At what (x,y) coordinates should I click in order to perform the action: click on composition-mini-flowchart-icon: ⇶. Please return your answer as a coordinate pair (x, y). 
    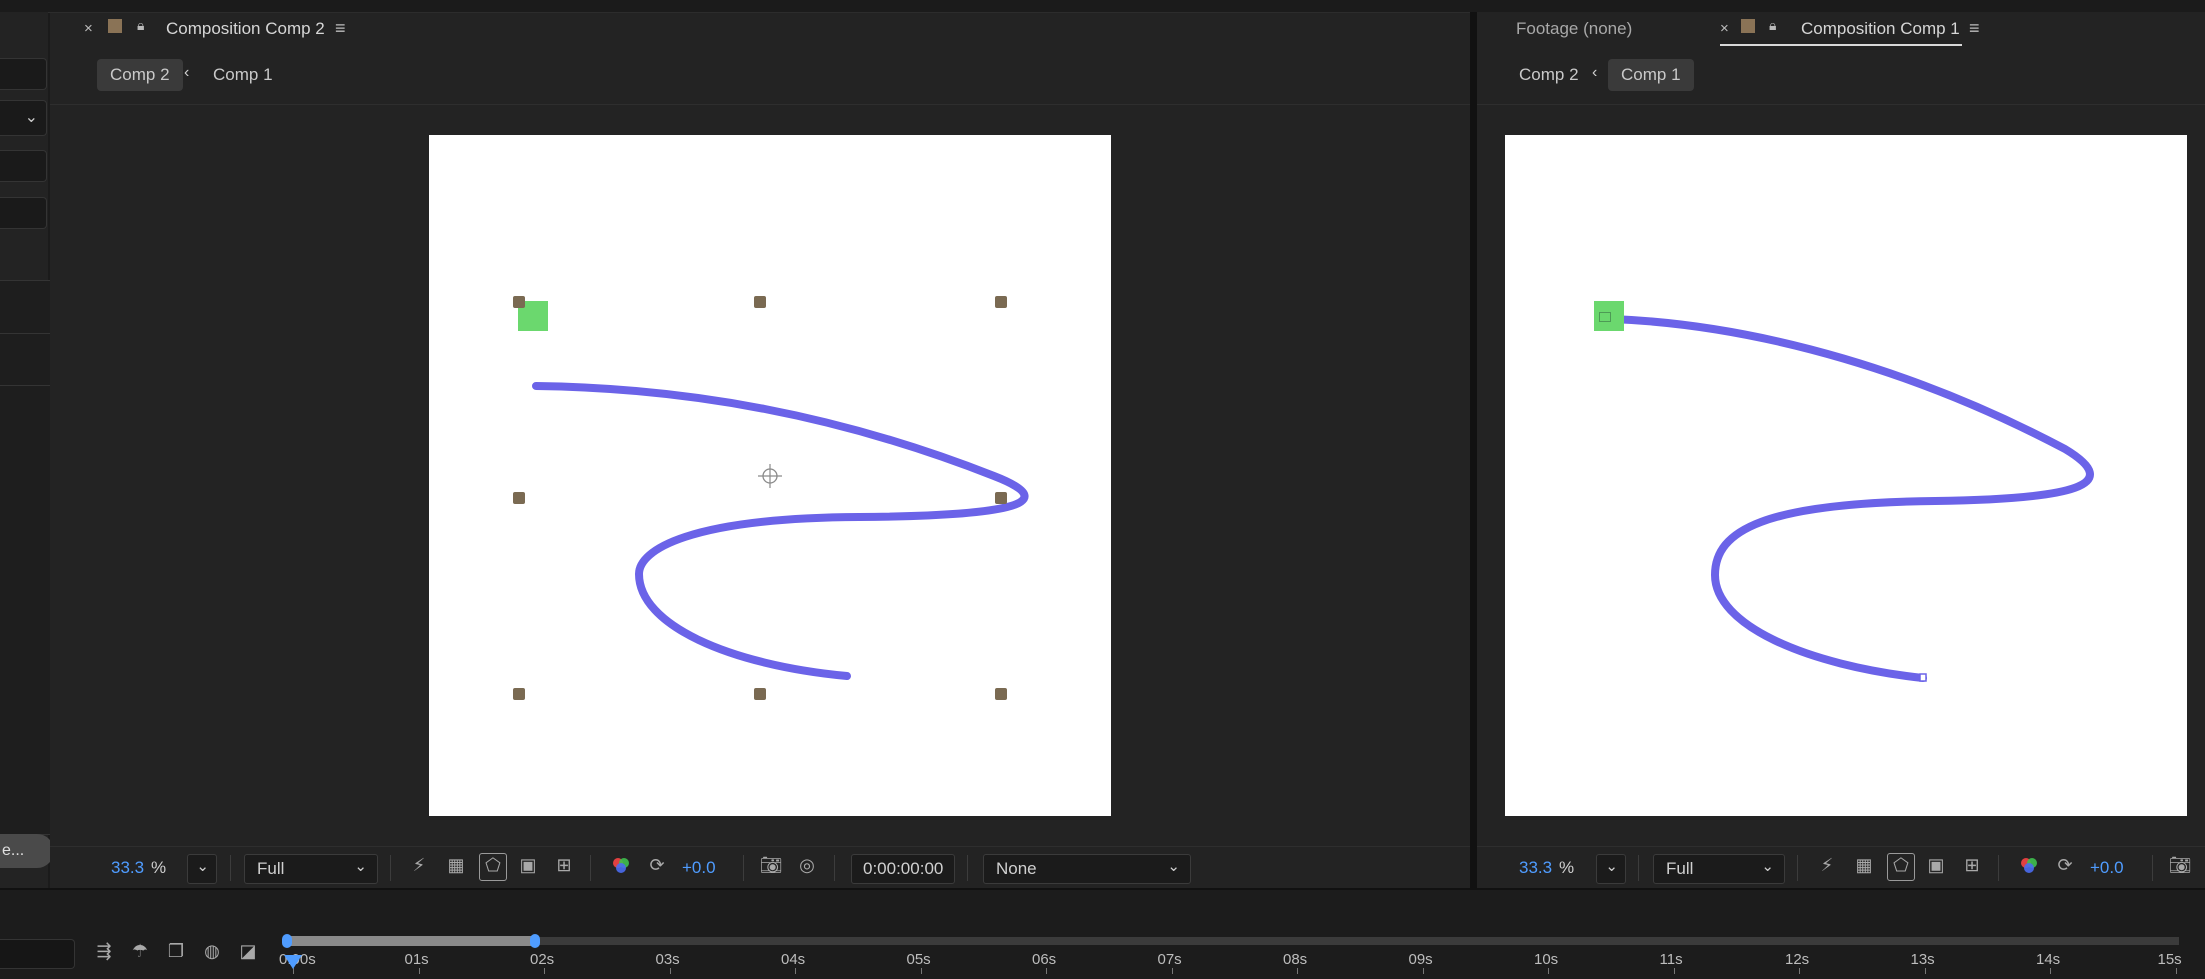
    Looking at the image, I should click on (104, 953).